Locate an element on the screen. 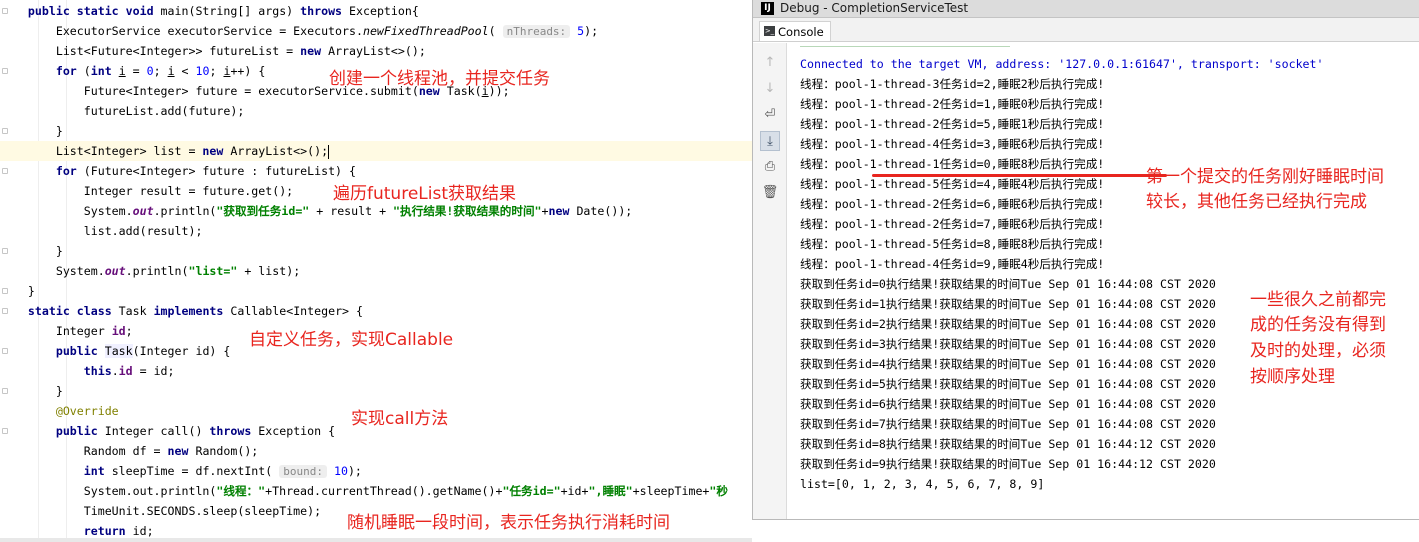 The height and width of the screenshot is (542, 1419). console-line: 线程：pool-1-thread-2任务id=5,睡眠1秒后执行完成! is located at coordinates (952, 124).